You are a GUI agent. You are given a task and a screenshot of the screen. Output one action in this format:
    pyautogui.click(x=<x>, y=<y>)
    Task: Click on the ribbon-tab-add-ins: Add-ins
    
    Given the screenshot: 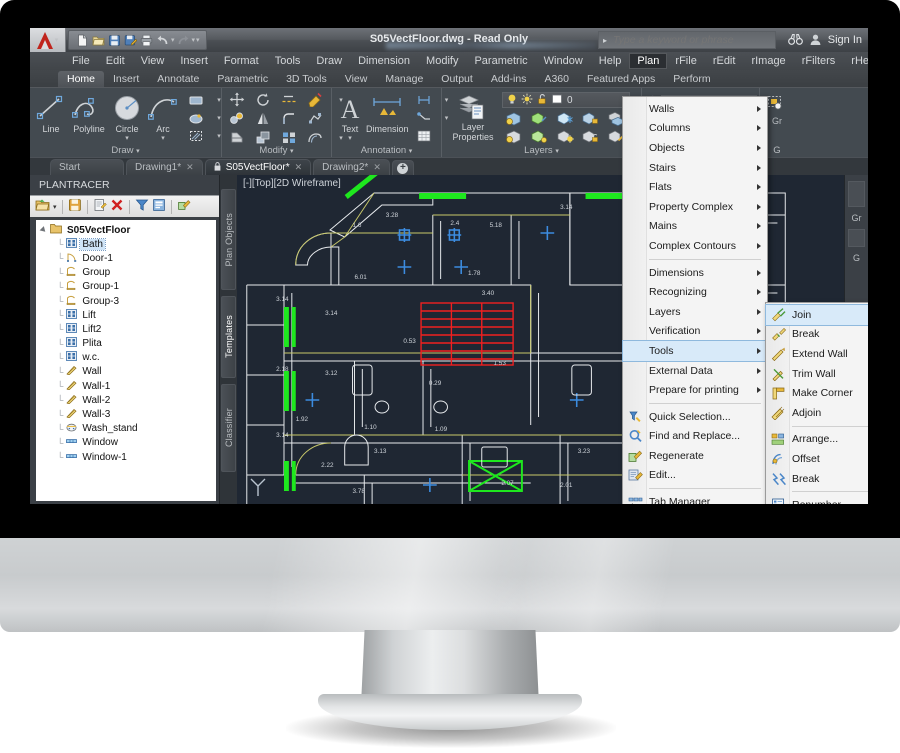 What is the action you would take?
    pyautogui.click(x=509, y=79)
    